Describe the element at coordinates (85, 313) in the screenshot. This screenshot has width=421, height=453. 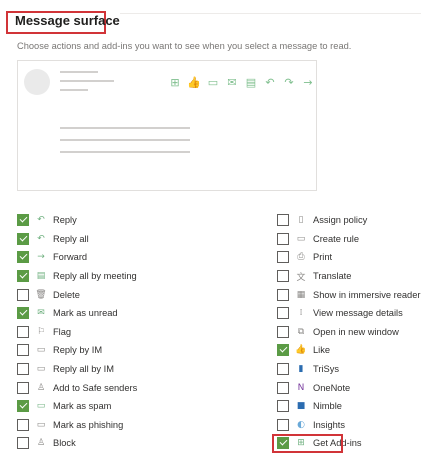
I see `option-label: Mark as unread` at that location.